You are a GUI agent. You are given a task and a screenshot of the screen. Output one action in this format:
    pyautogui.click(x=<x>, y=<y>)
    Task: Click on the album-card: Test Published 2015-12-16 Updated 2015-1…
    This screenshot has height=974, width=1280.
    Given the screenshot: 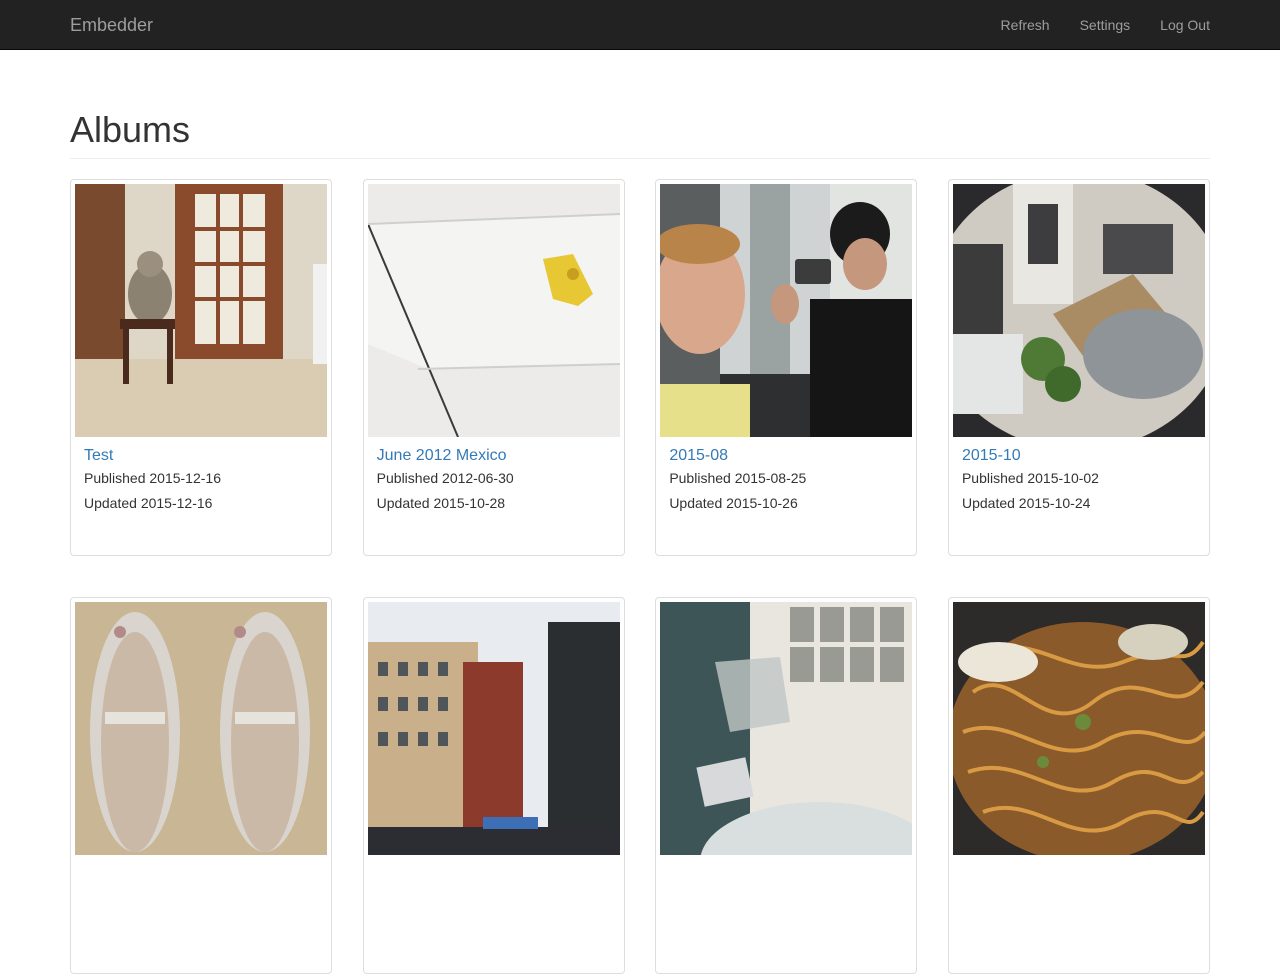 What is the action you would take?
    pyautogui.click(x=201, y=367)
    